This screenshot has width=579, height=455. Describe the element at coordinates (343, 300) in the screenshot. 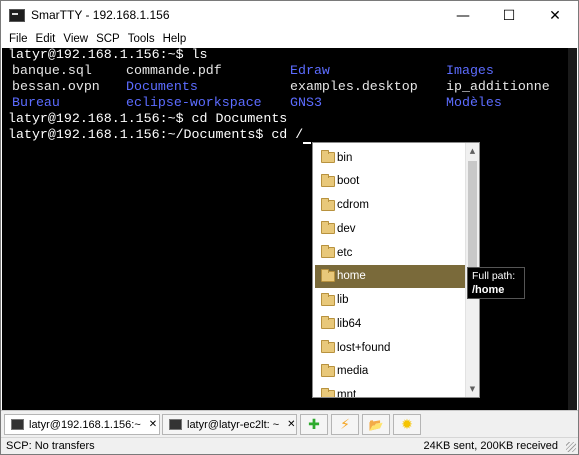

I see `autocomplete-item-label: lib` at that location.